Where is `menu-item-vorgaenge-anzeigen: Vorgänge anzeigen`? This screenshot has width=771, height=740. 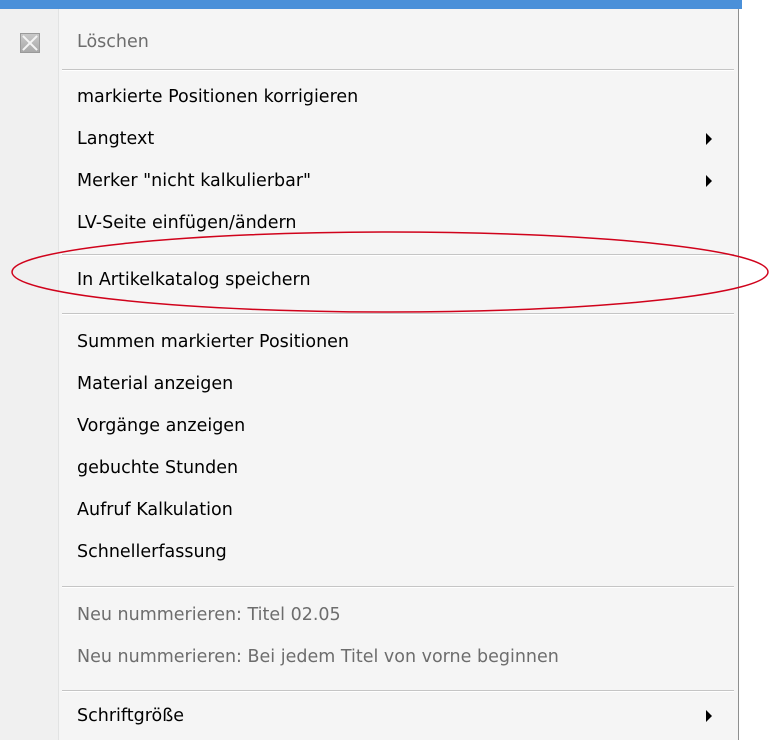
menu-item-vorgaenge-anzeigen: Vorgänge anzeigen is located at coordinates (369, 426).